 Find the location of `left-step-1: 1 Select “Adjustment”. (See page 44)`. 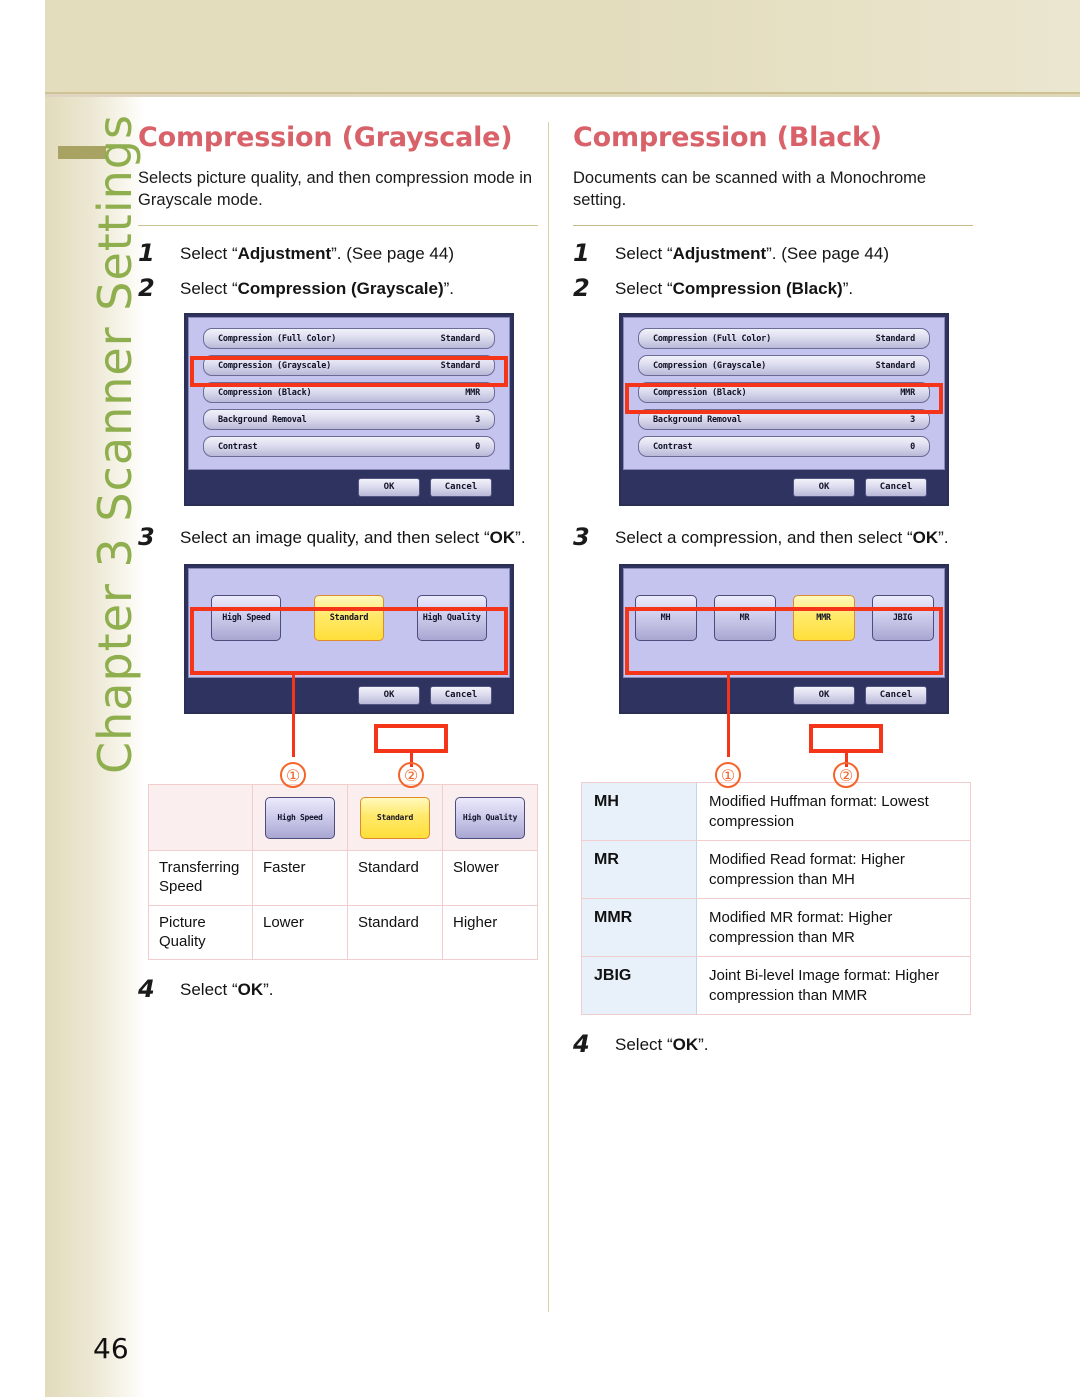

left-step-1: 1 Select “Adjustment”. (See page 44) is located at coordinates (338, 253).